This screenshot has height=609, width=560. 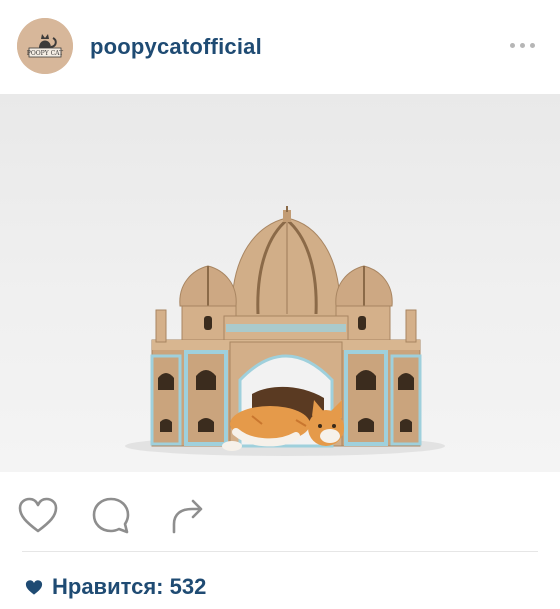 I want to click on likes-count: Нравится: 532, so click(x=115, y=587).